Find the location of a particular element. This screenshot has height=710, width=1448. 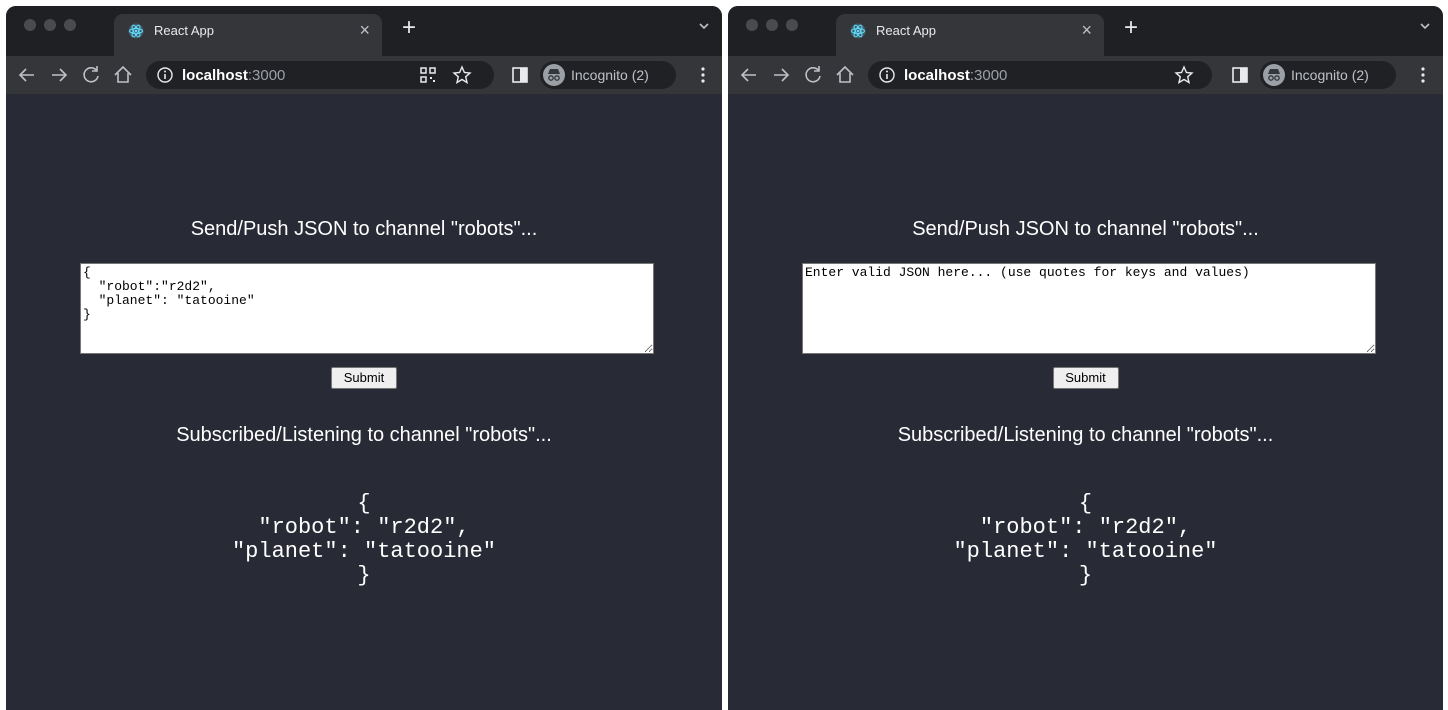

json-input is located at coordinates (1089, 308).